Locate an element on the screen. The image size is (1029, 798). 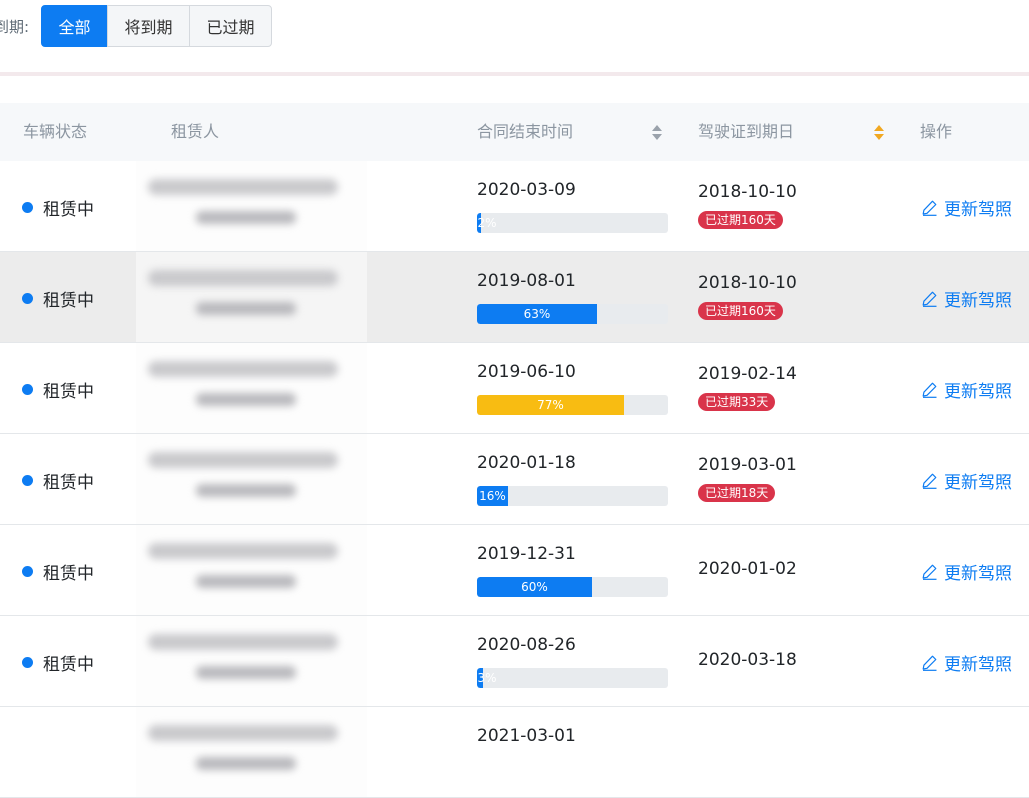
contract-end-date: 2019-08-01 is located at coordinates (526, 281).